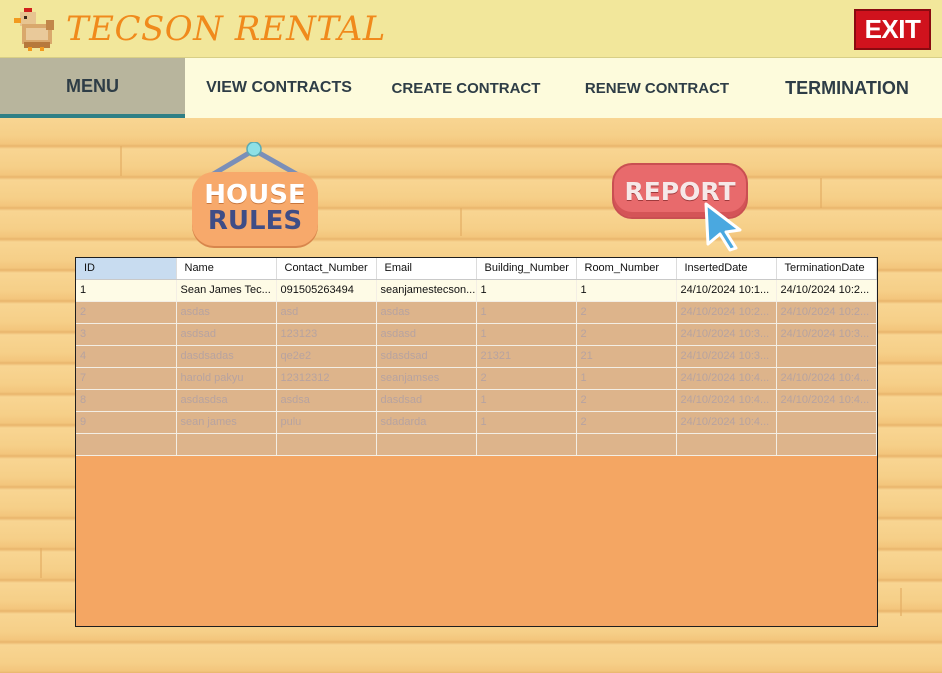  What do you see at coordinates (126, 422) in the screenshot?
I see `table-cell: 9` at bounding box center [126, 422].